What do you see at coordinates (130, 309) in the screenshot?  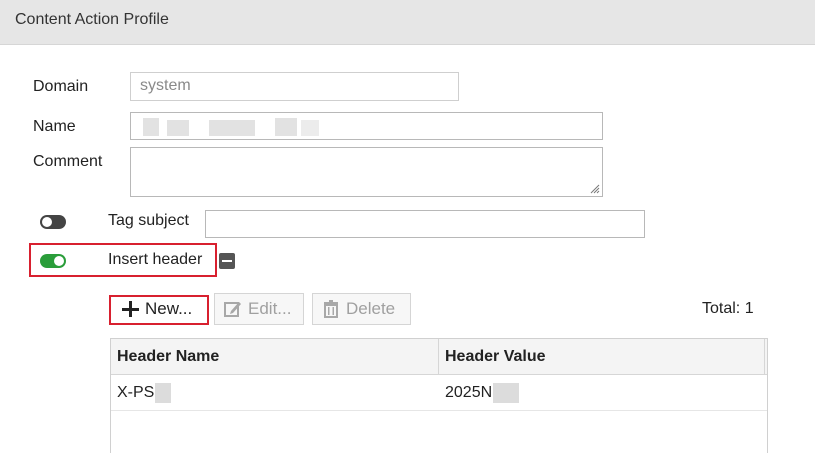 I see `plus-icon` at bounding box center [130, 309].